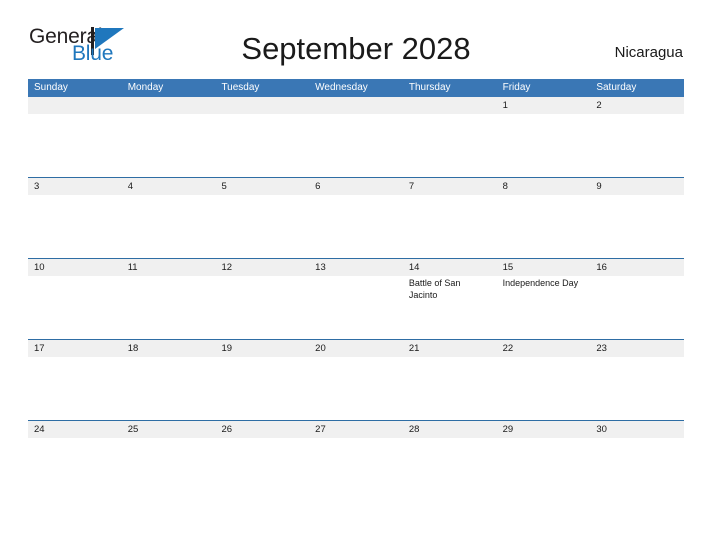  I want to click on calendar-day-cell: 3, so click(75, 218).